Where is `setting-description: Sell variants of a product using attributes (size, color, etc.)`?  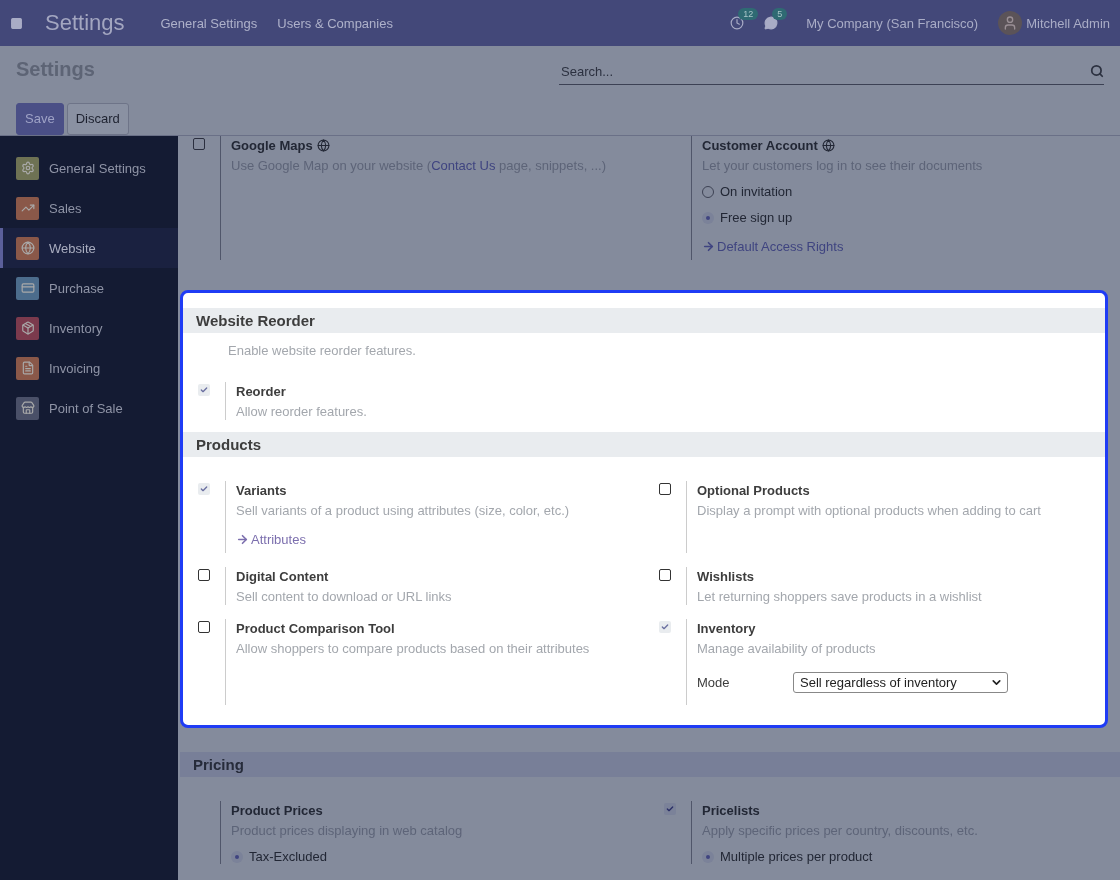
setting-description: Sell variants of a product using attributes (size, color, etc.) is located at coordinates (403, 510).